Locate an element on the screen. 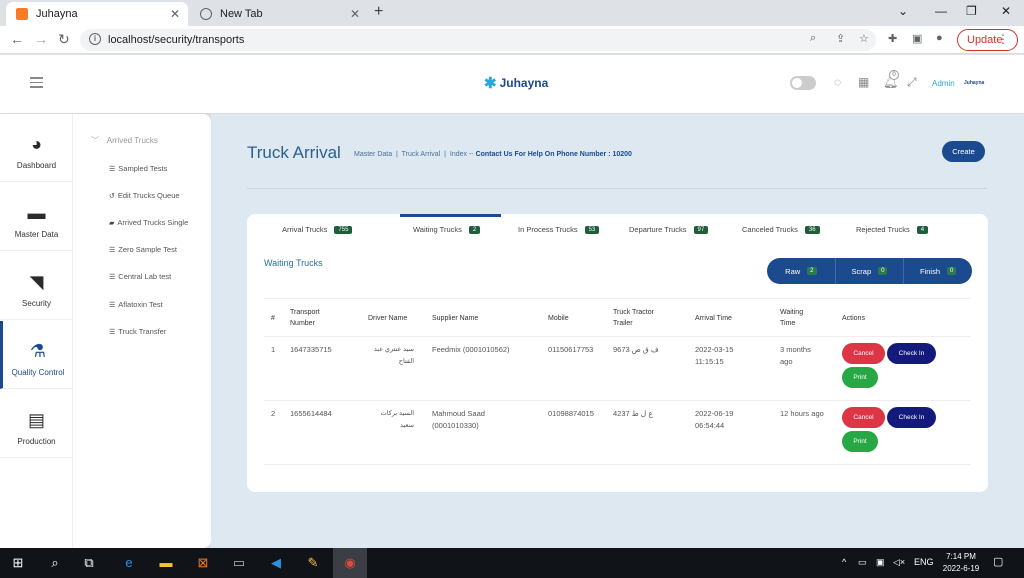  volume-muted-icon: ◁× is located at coordinates (899, 562).